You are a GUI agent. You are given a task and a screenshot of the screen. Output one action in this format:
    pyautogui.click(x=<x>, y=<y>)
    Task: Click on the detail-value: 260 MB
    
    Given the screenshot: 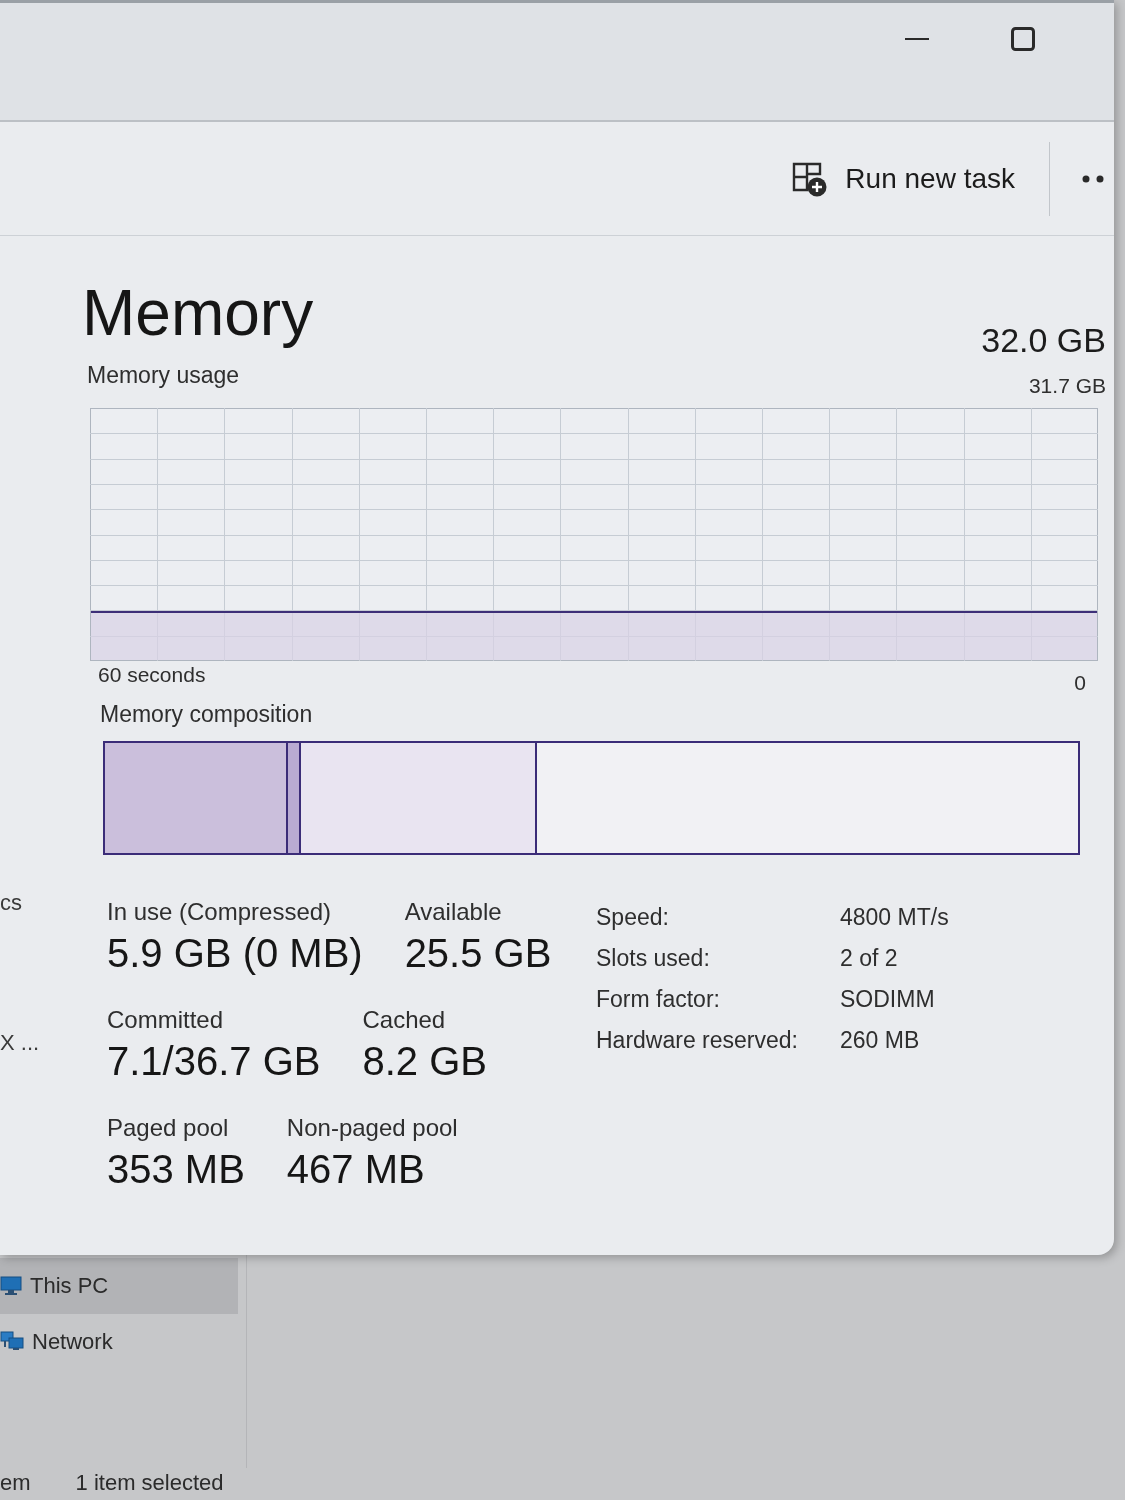 What is the action you would take?
    pyautogui.click(x=880, y=1040)
    